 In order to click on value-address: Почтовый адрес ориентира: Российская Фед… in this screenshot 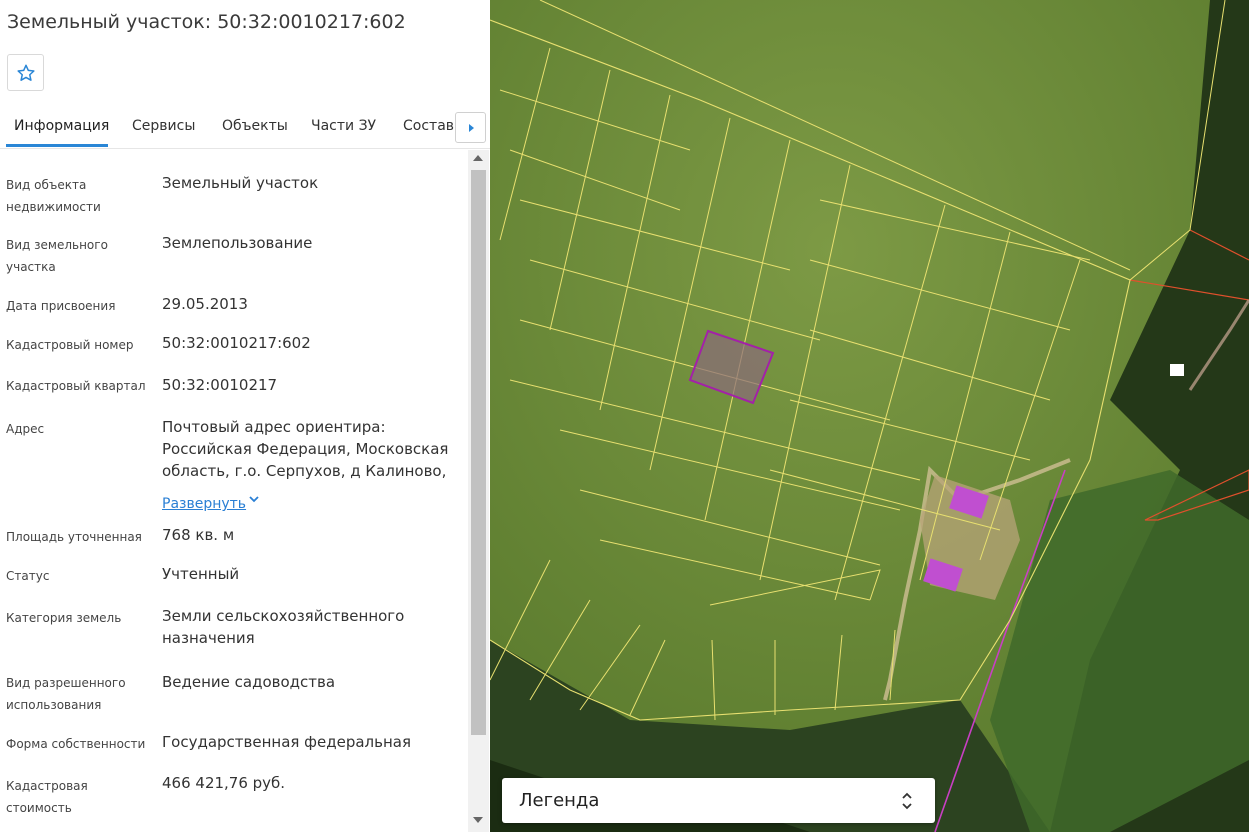, I will do `click(305, 449)`.